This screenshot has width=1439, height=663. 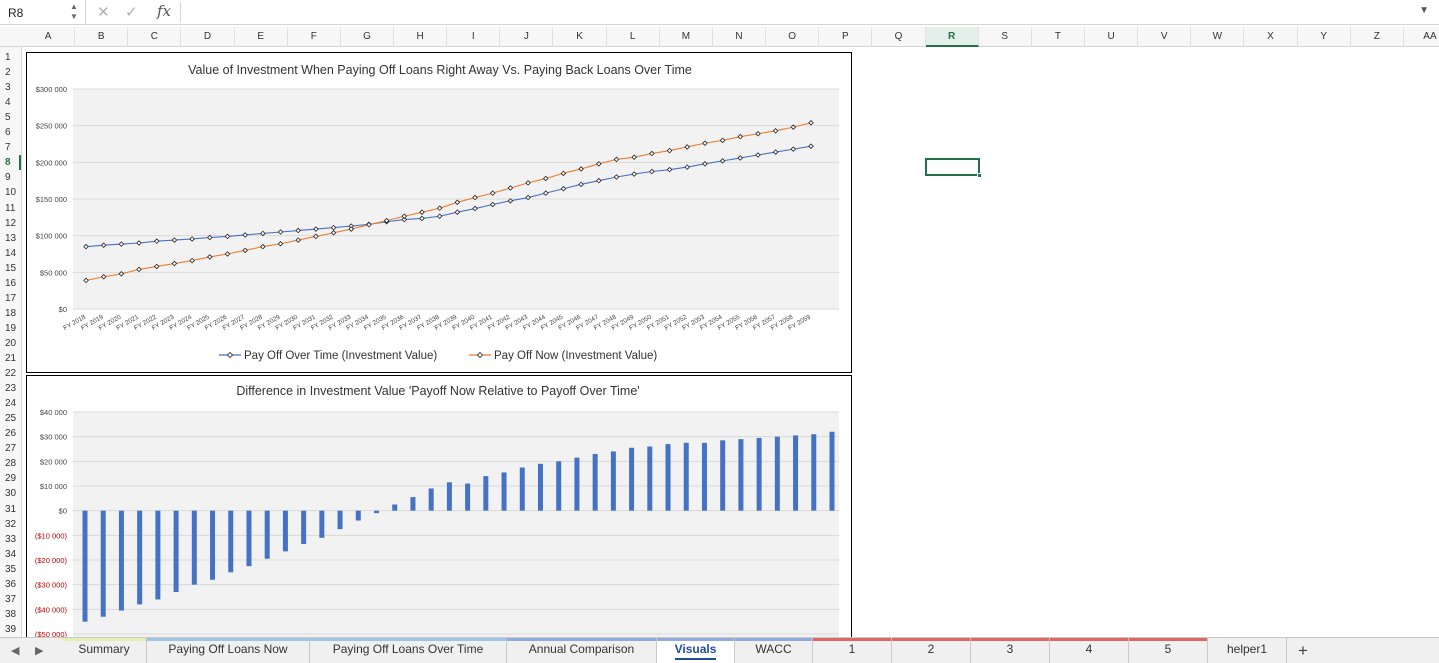 What do you see at coordinates (228, 650) in the screenshot?
I see `sheet-tab-paying-off-loans-now: Paying Off Loans Now` at bounding box center [228, 650].